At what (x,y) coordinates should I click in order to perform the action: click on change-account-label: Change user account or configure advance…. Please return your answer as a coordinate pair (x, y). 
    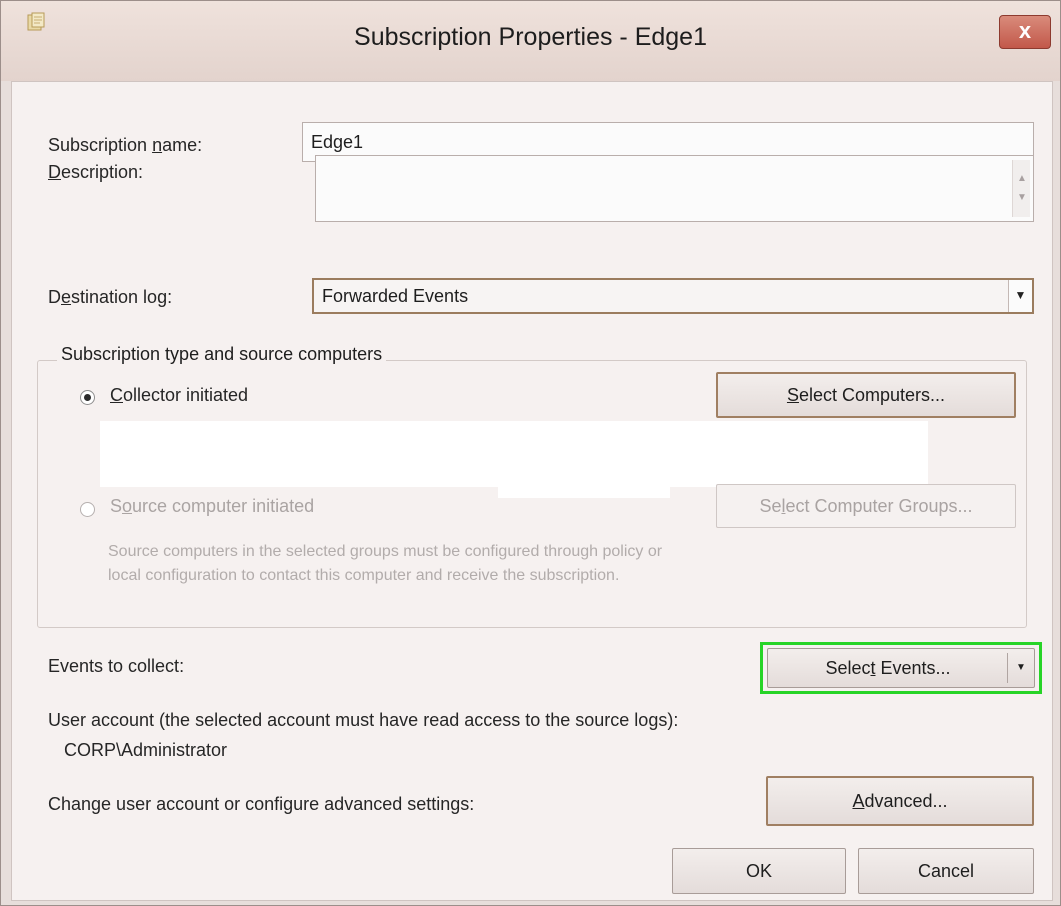
    Looking at the image, I should click on (261, 804).